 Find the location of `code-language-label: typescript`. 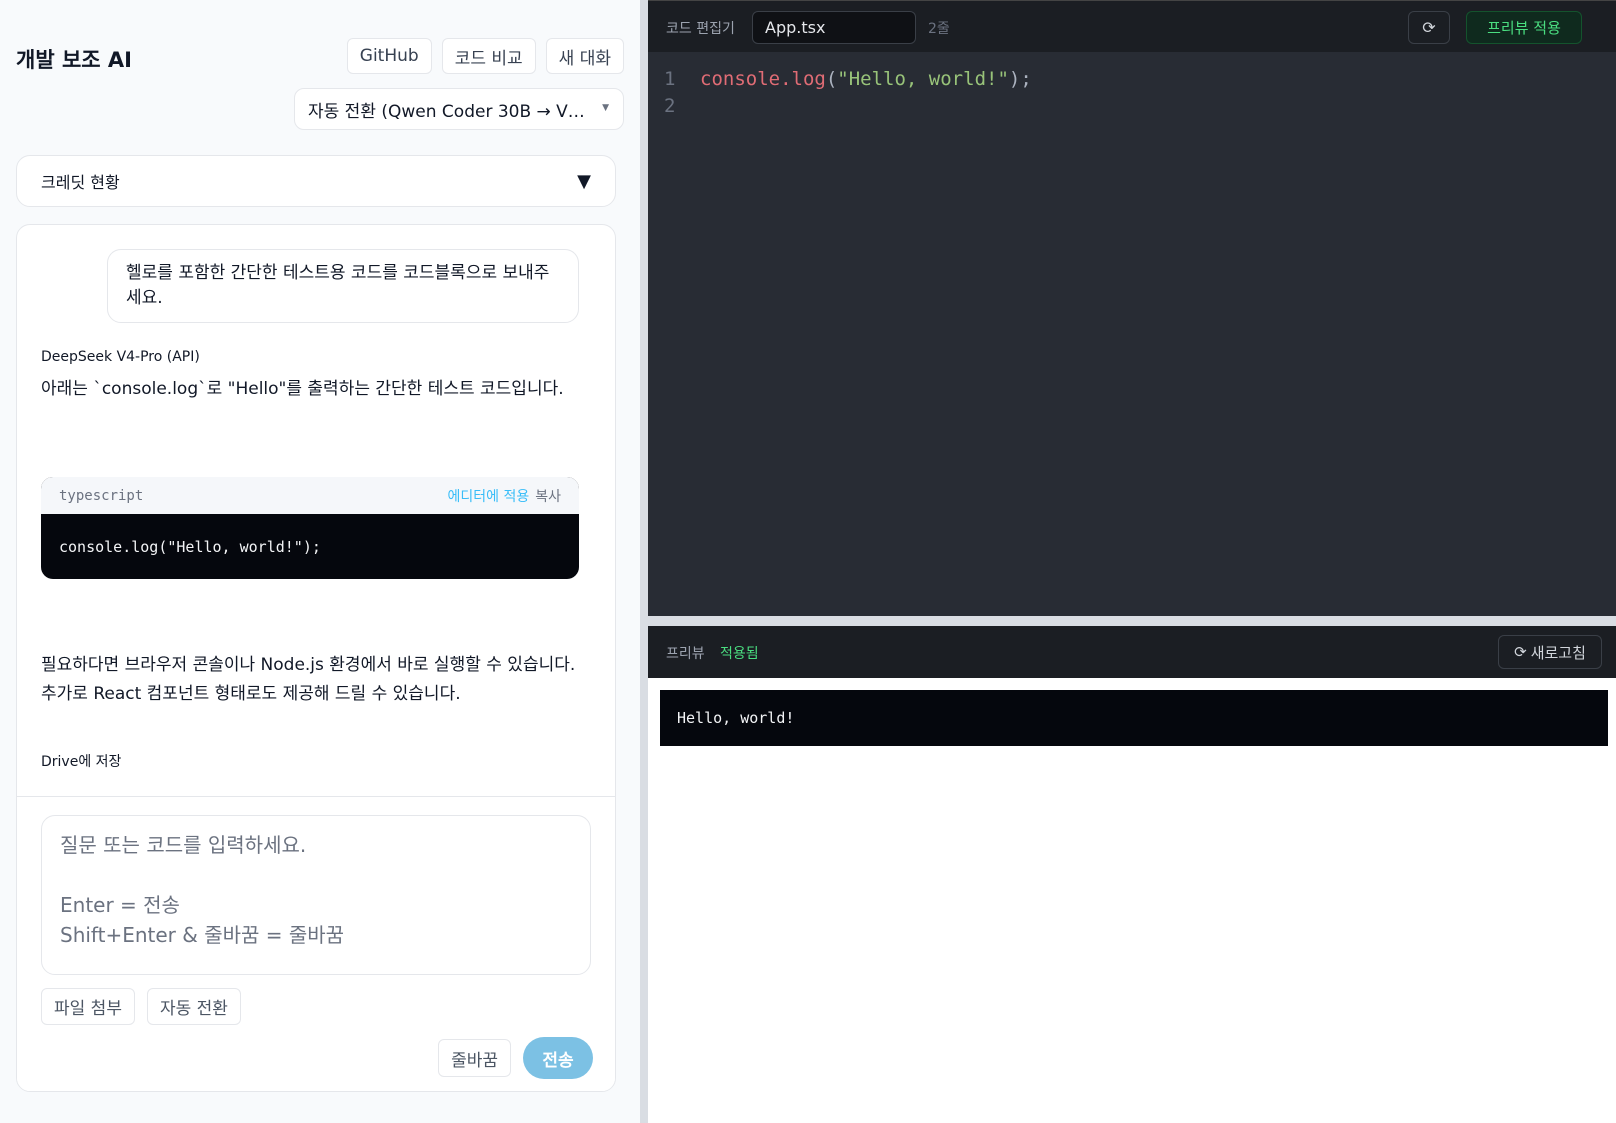

code-language-label: typescript is located at coordinates (101, 495).